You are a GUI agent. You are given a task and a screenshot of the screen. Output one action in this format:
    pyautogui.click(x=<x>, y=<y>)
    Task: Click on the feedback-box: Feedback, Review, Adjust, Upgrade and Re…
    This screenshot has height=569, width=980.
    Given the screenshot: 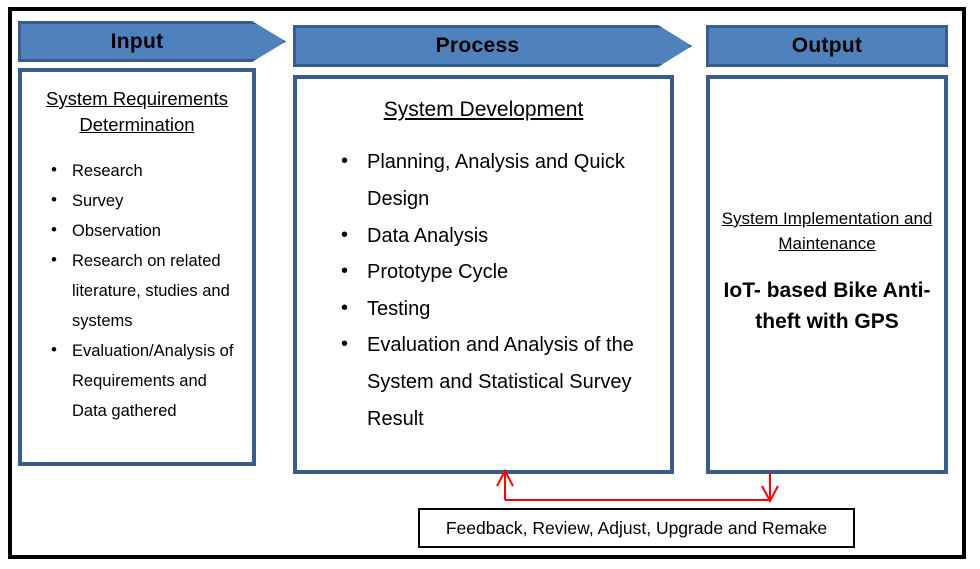 What is the action you would take?
    pyautogui.click(x=636, y=528)
    